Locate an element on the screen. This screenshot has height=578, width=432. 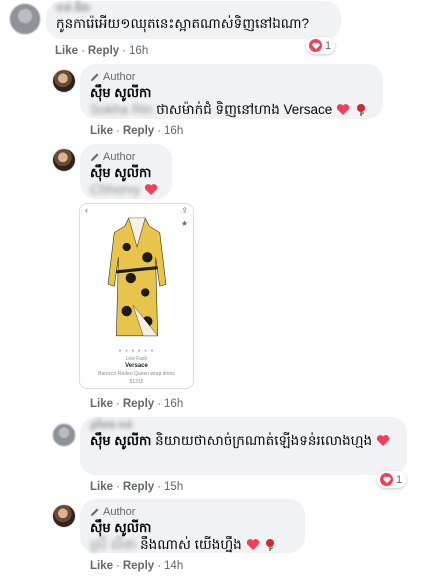
hidden-name: Chhorvy is located at coordinates (115, 189).